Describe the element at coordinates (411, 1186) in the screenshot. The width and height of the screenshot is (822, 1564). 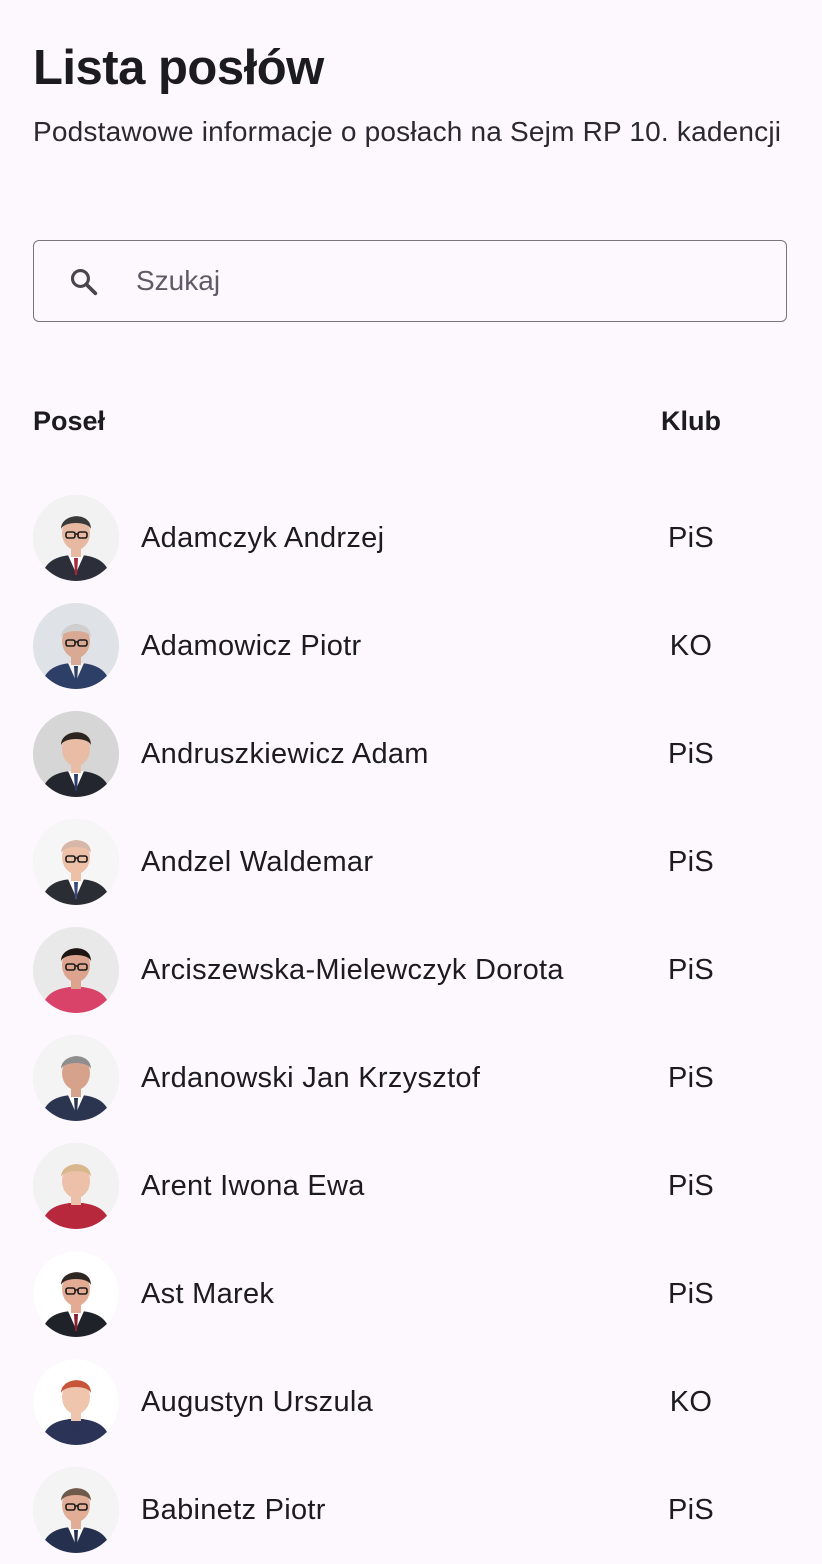
I see `table-row: Arent Iwona Ewa PiS` at that location.